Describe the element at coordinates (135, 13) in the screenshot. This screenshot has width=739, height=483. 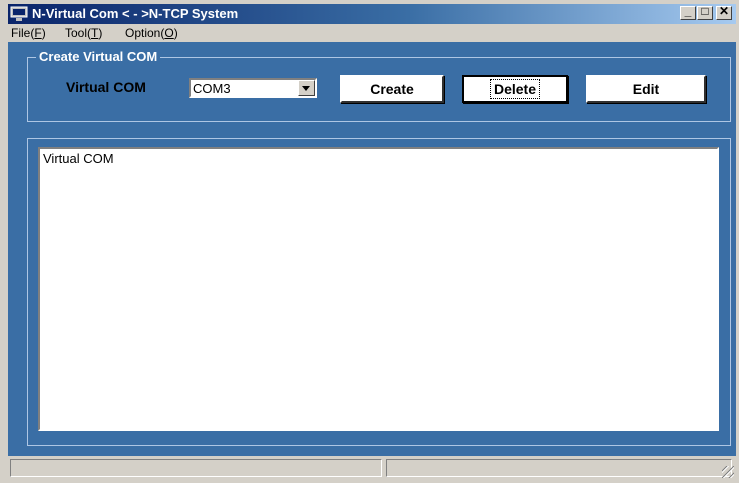
I see `window-title: N-Virtual Com < - >N-TCP System` at that location.